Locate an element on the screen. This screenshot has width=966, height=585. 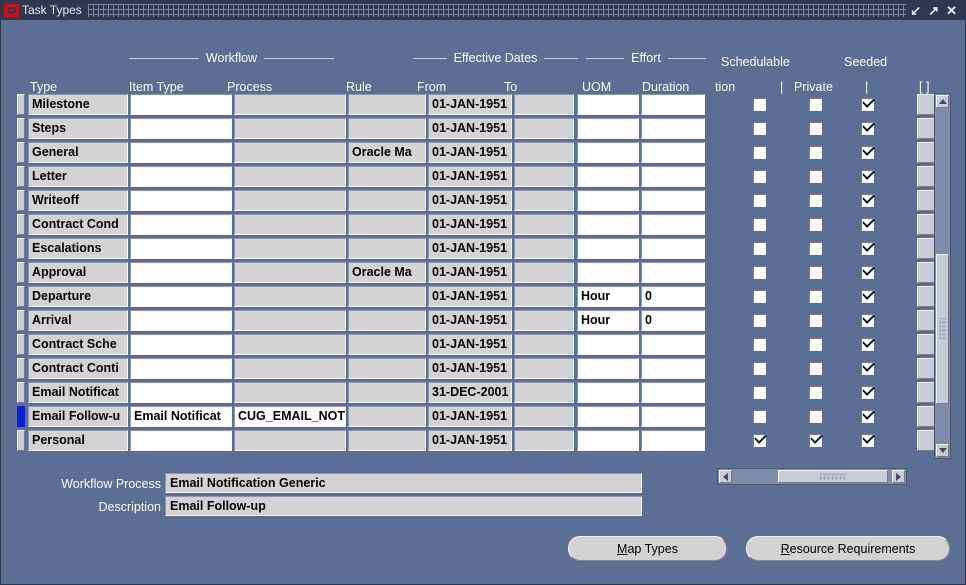
vertical-scrollbar-thumb is located at coordinates (942, 329).